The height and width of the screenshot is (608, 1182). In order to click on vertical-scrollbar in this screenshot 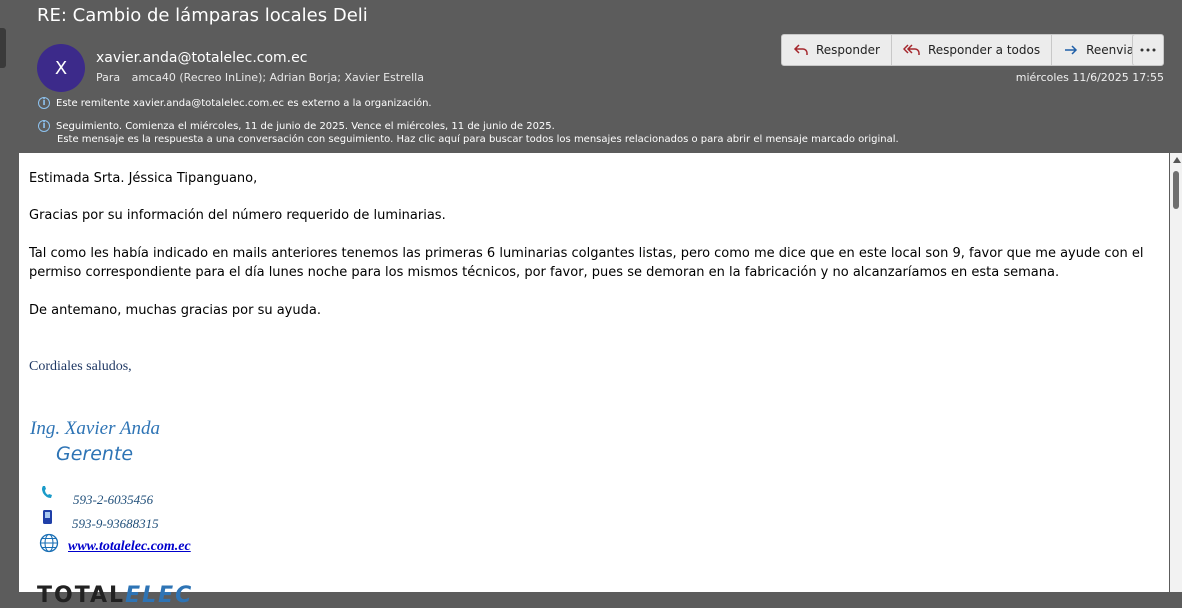, I will do `click(1176, 372)`.